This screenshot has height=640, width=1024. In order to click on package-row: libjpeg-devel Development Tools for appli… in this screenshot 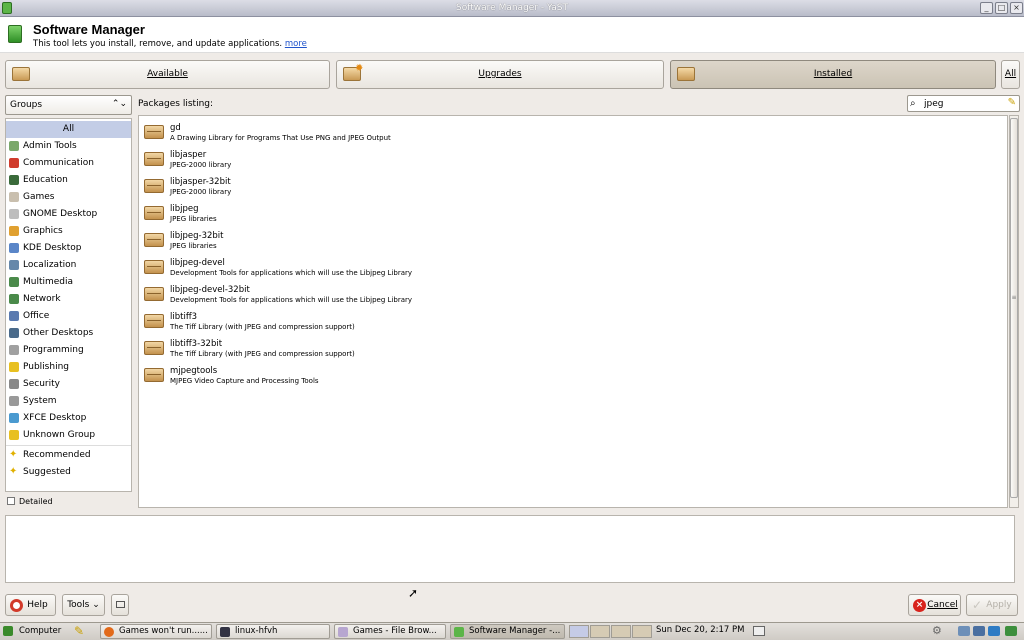, I will do `click(569, 267)`.